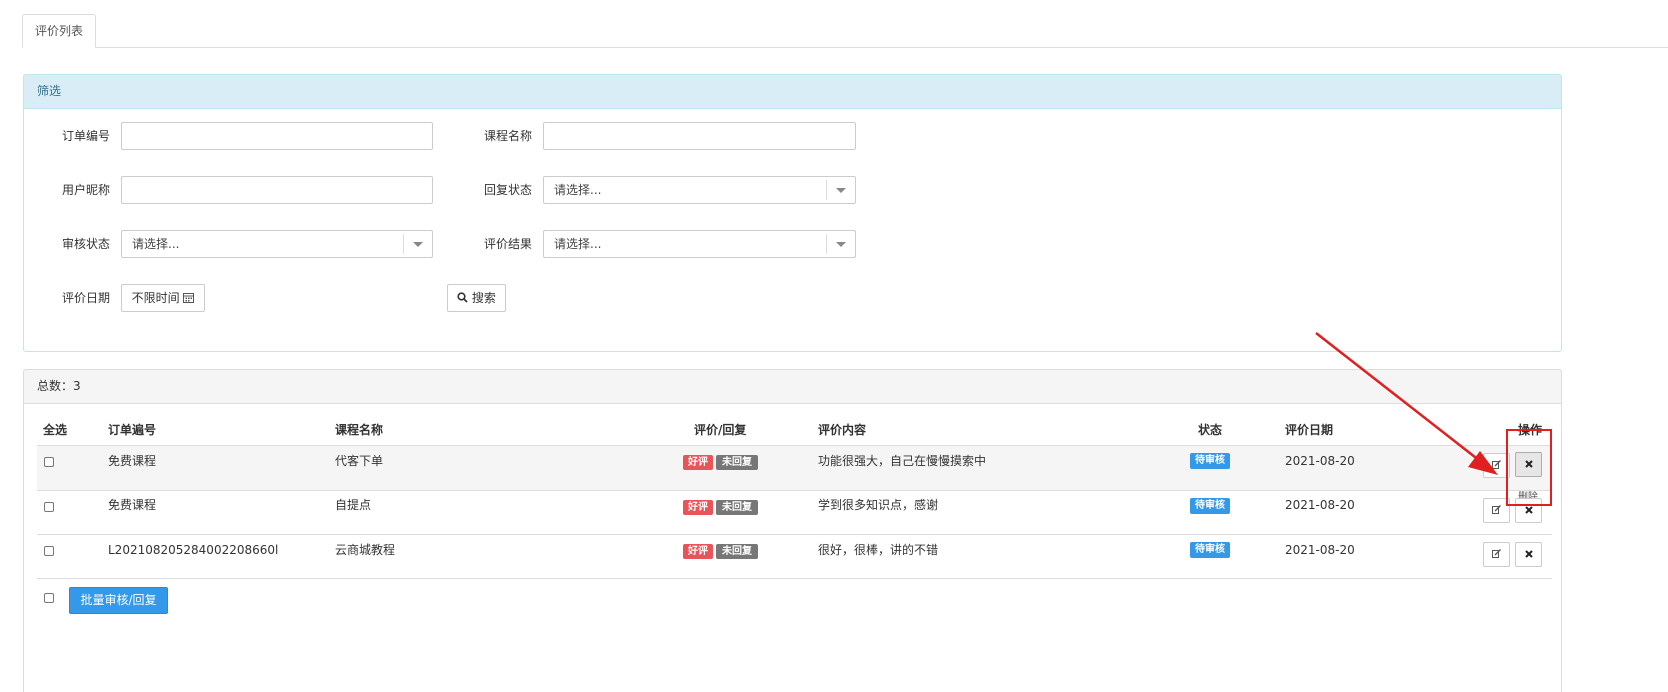  What do you see at coordinates (878, 505) in the screenshot?
I see `content-cell: 学到很多知识点，感谢` at bounding box center [878, 505].